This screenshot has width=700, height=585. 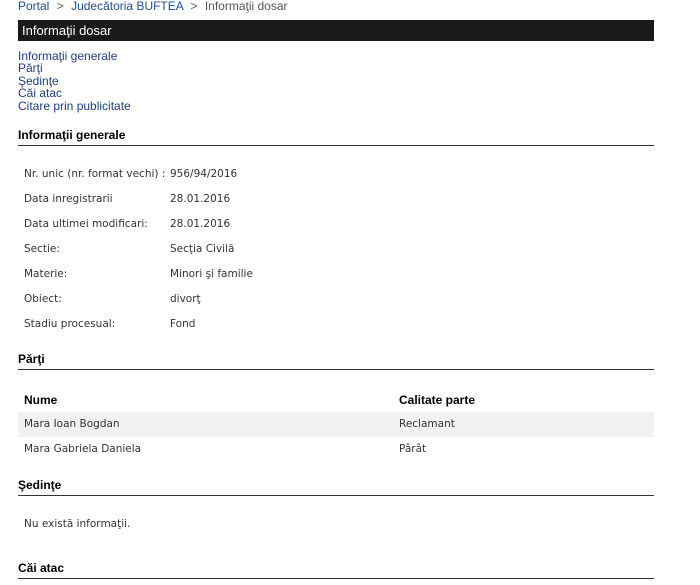 I want to click on field-value: Fond, so click(x=183, y=324).